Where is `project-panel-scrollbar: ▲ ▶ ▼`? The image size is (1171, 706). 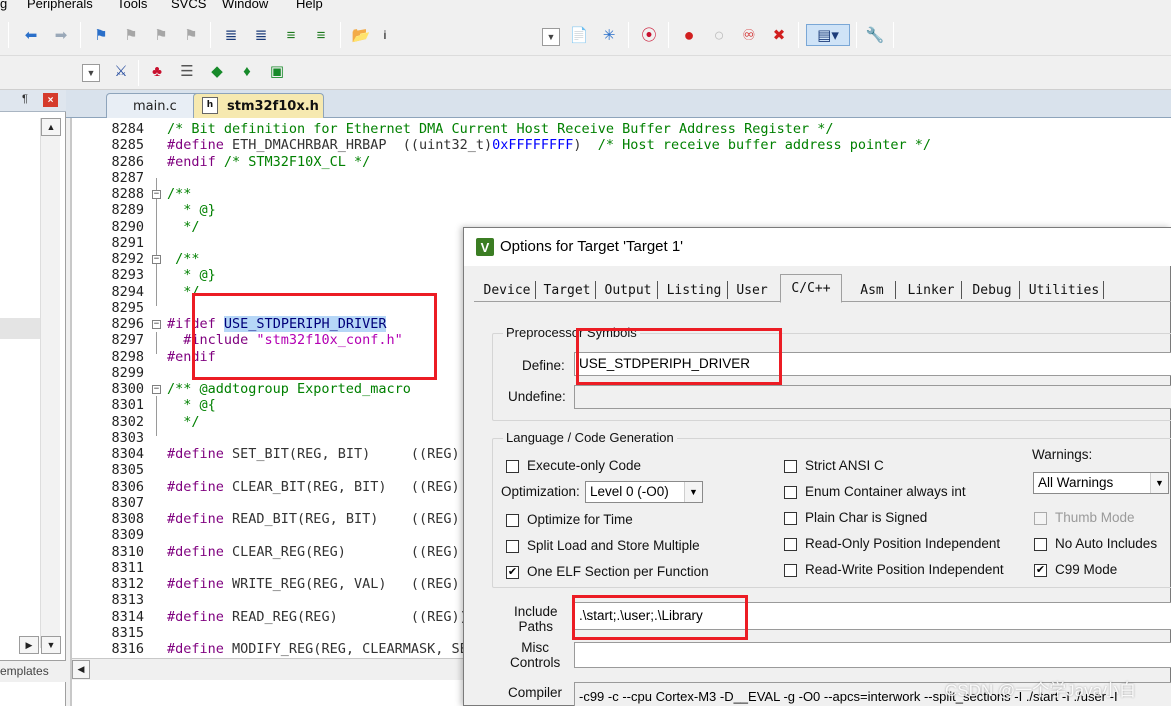
project-panel-scrollbar: ▲ ▶ ▼ is located at coordinates (40, 386).